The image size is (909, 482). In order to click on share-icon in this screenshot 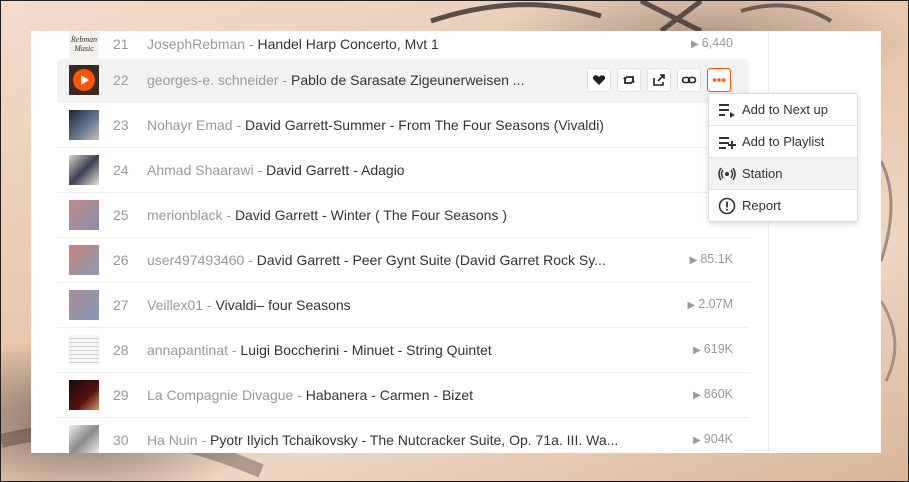, I will do `click(659, 80)`.